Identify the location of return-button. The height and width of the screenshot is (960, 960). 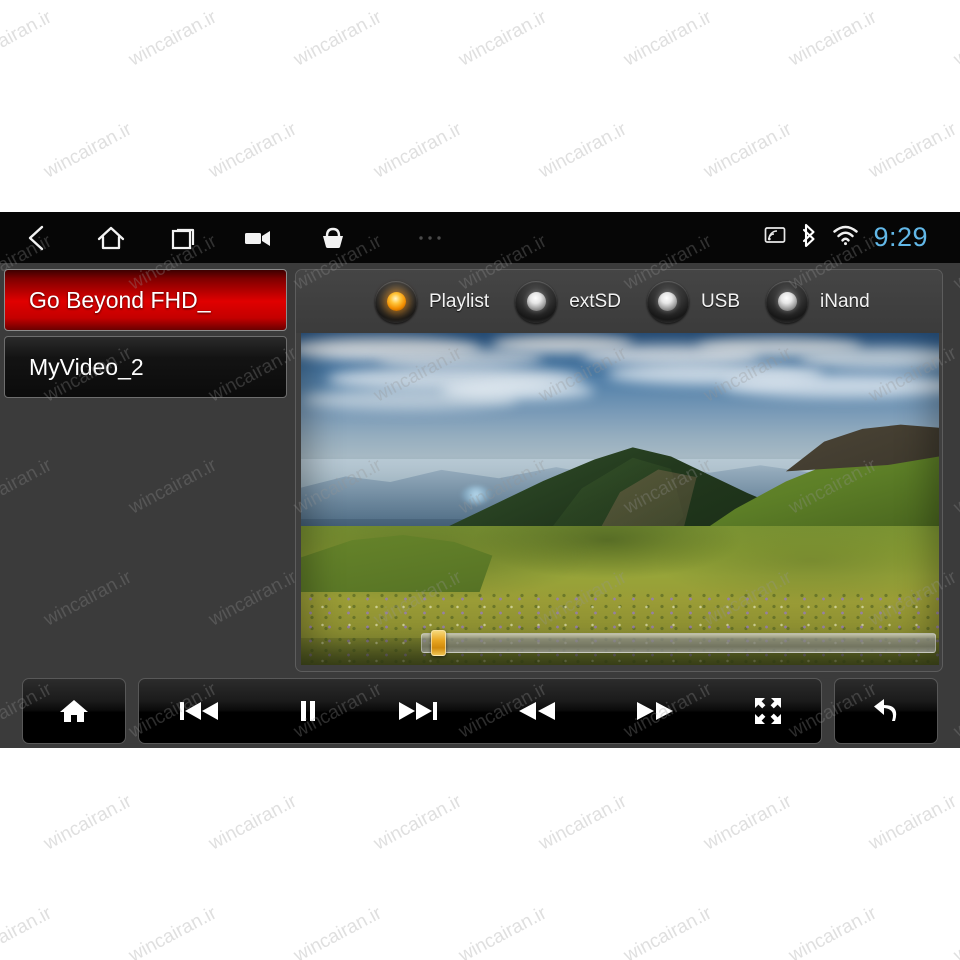
(886, 711).